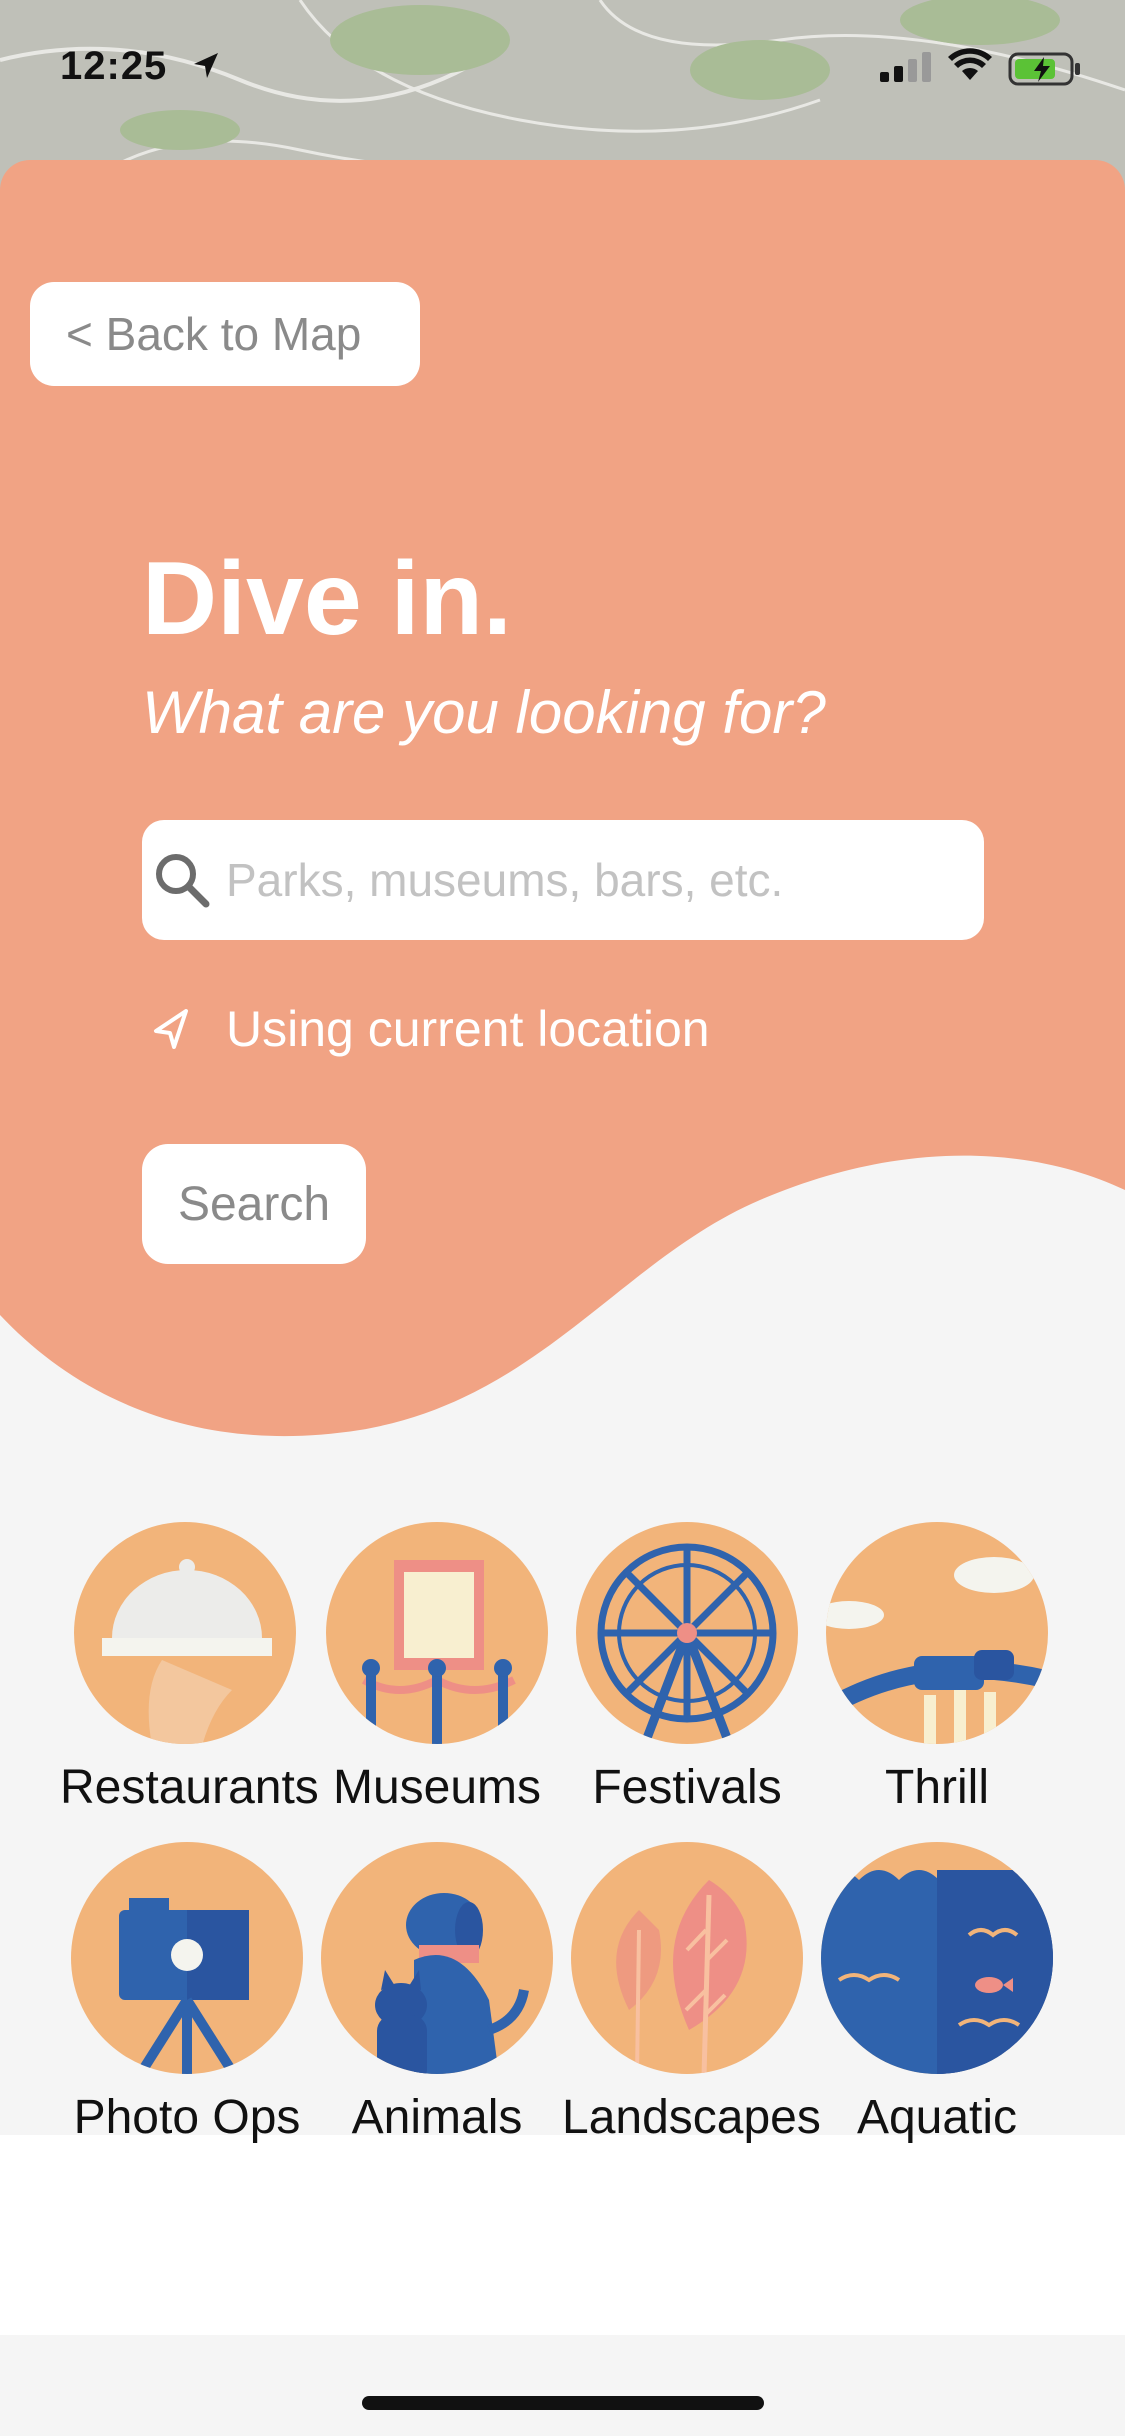 This screenshot has height=2436, width=1125. What do you see at coordinates (596, 880) in the screenshot?
I see `search-input` at bounding box center [596, 880].